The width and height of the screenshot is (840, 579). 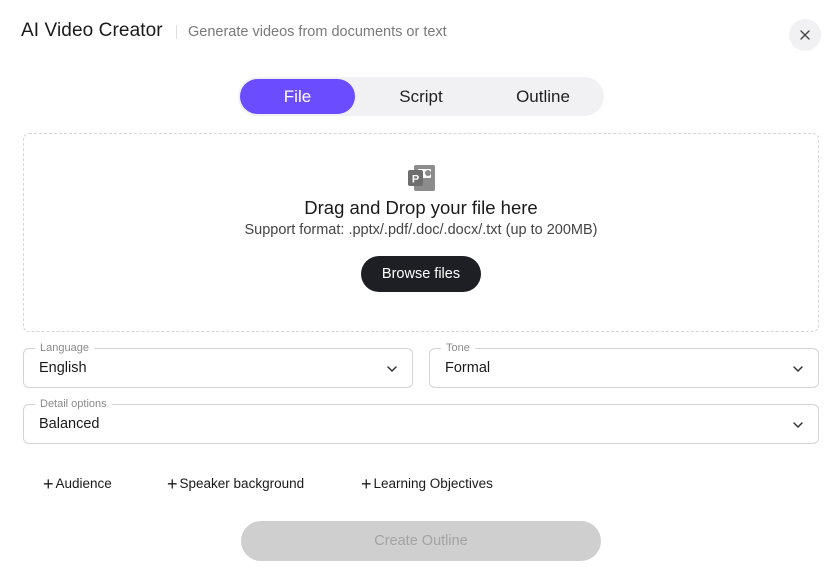 I want to click on source-tabs: File Script Outline, so click(x=421, y=96).